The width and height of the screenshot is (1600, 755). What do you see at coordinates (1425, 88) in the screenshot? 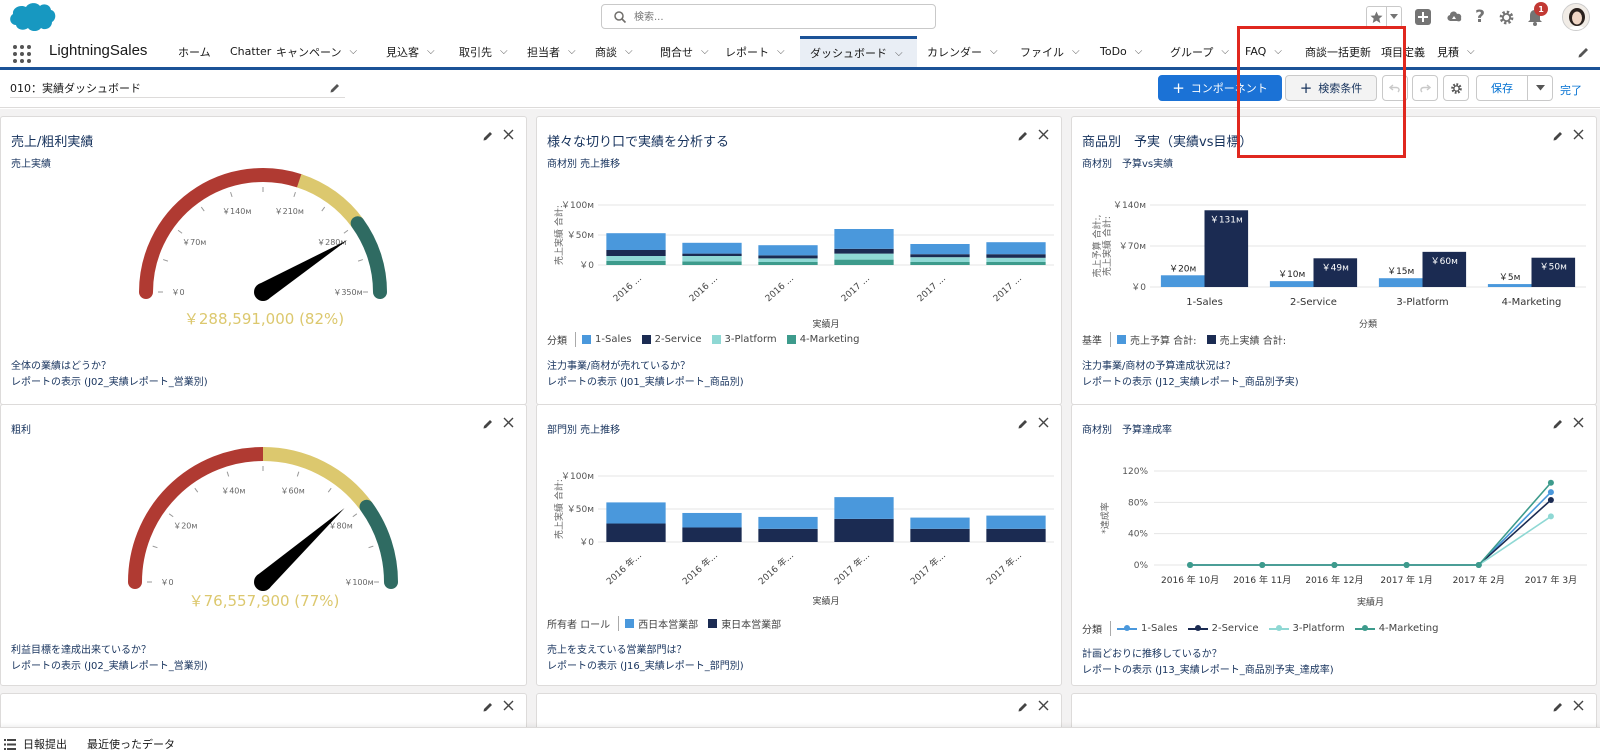
I see `redo-button` at bounding box center [1425, 88].